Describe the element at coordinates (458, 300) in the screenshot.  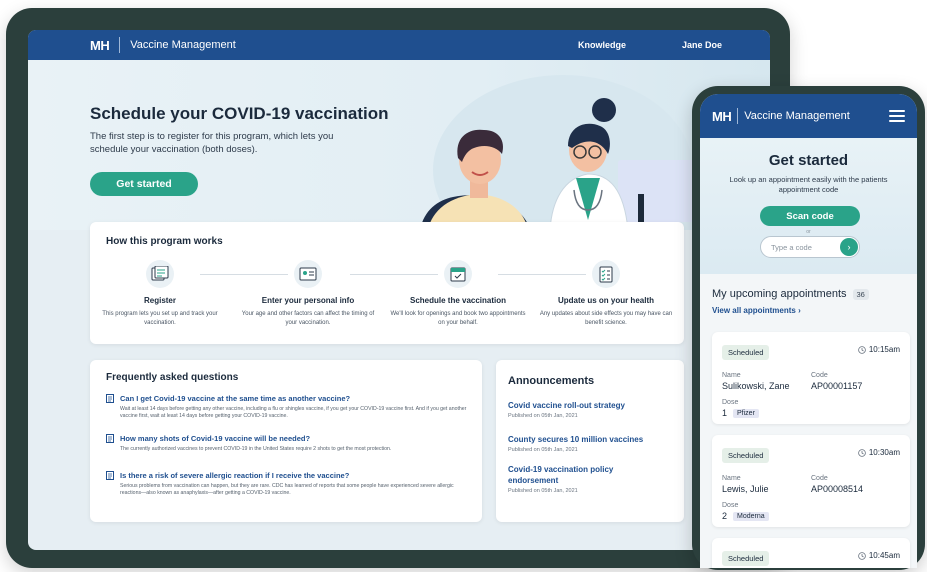
I see `step-title: Schedule the vaccination` at that location.